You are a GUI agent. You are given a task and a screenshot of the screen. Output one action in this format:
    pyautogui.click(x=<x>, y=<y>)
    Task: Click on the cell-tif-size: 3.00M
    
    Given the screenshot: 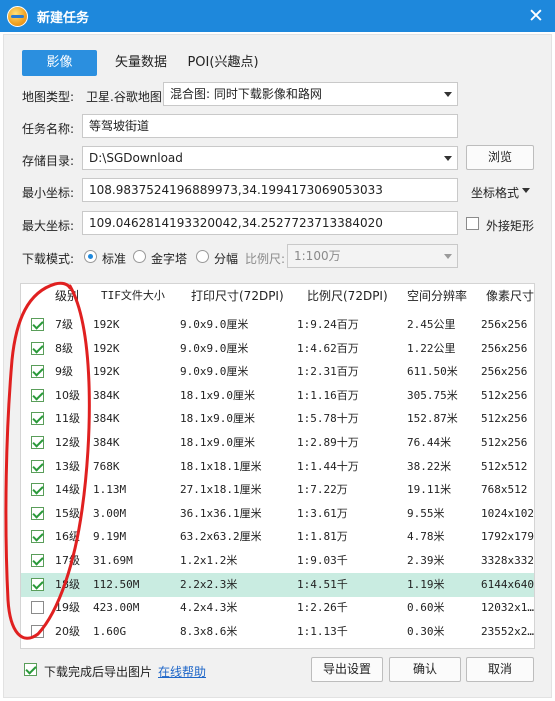 What is the action you would take?
    pyautogui.click(x=110, y=513)
    